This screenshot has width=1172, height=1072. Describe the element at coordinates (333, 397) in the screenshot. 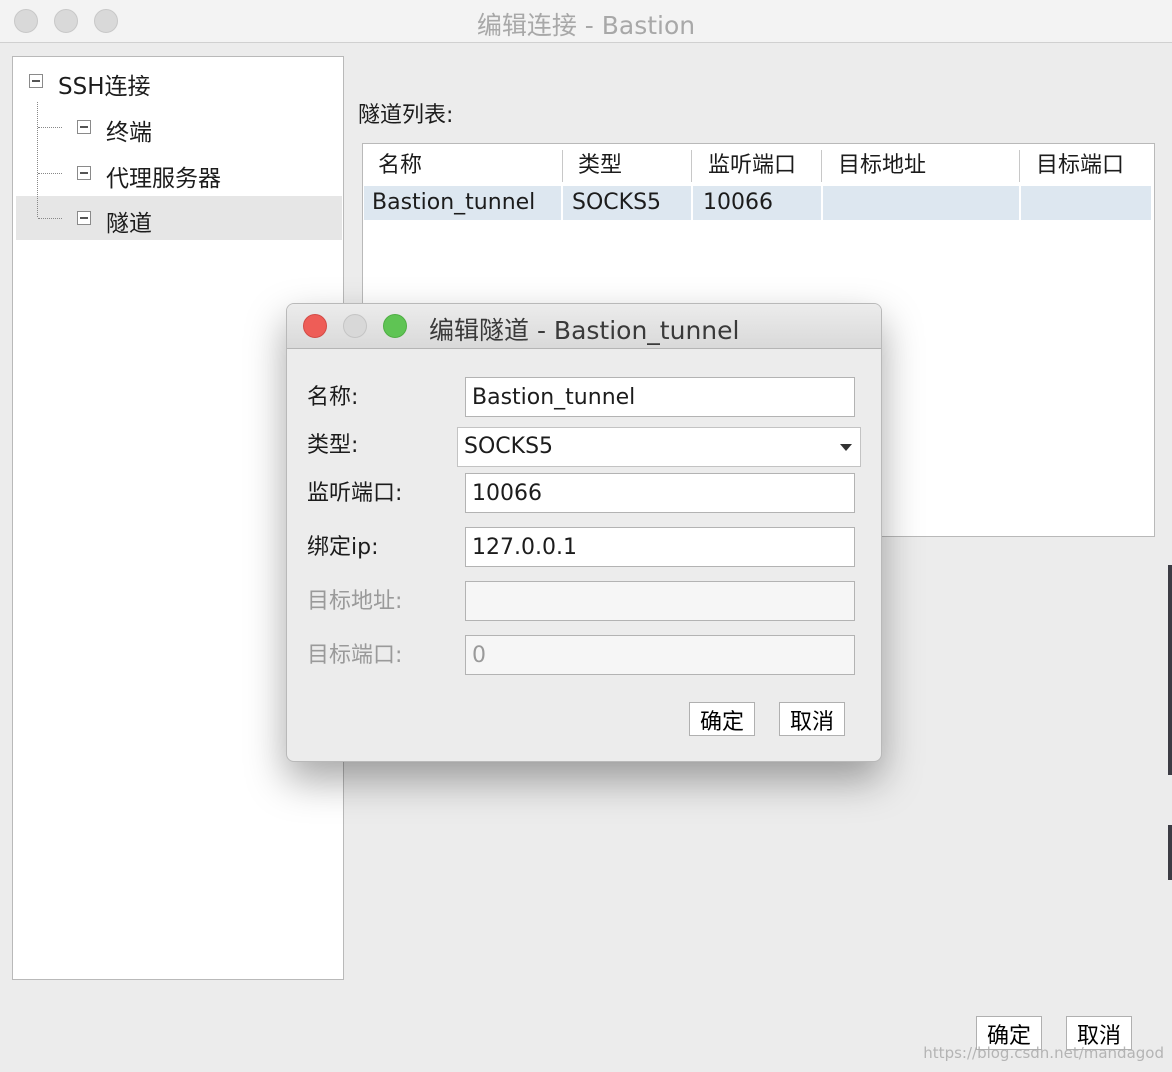

I see `name-label: 名称:` at that location.